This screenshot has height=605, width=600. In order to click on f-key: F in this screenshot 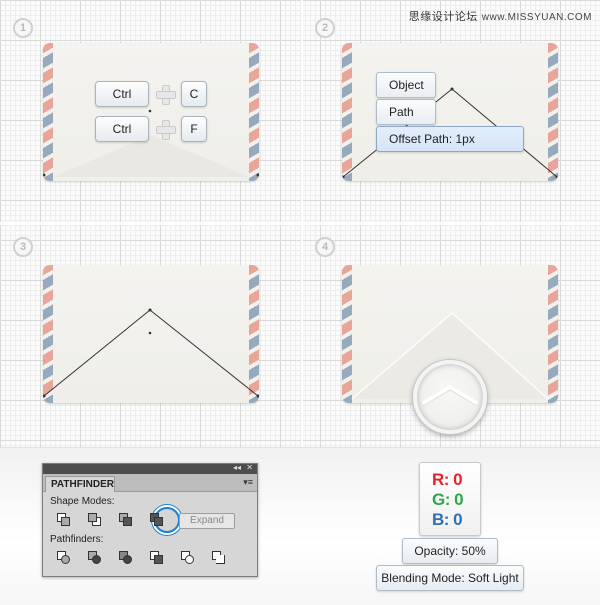, I will do `click(194, 129)`.